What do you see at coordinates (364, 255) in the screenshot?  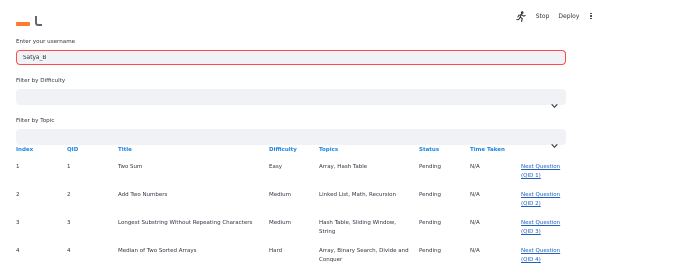 I see `cell-topics: Array, Binary Search, Divide and Conquer` at bounding box center [364, 255].